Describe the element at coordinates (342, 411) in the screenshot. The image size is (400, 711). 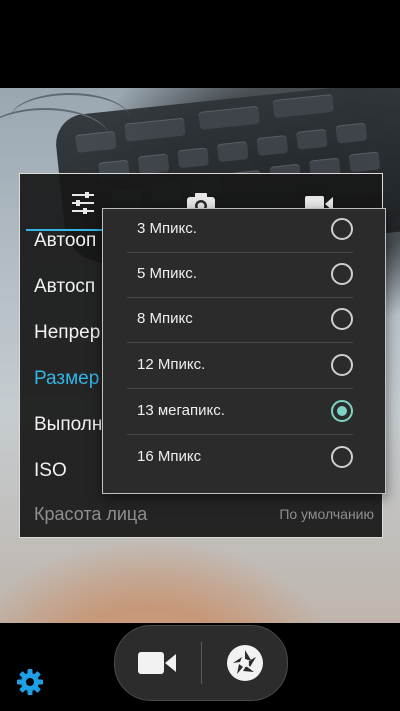
I see `radio-button-selected` at that location.